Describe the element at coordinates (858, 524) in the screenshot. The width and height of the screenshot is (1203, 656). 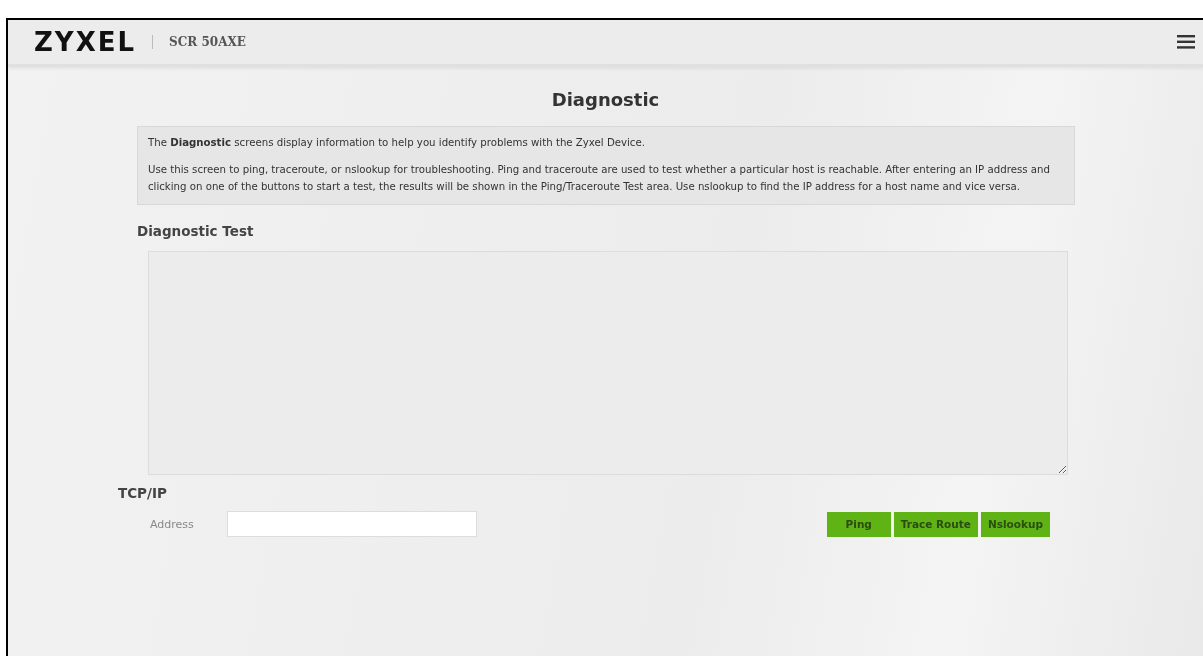
I see `test-button: Ping` at that location.